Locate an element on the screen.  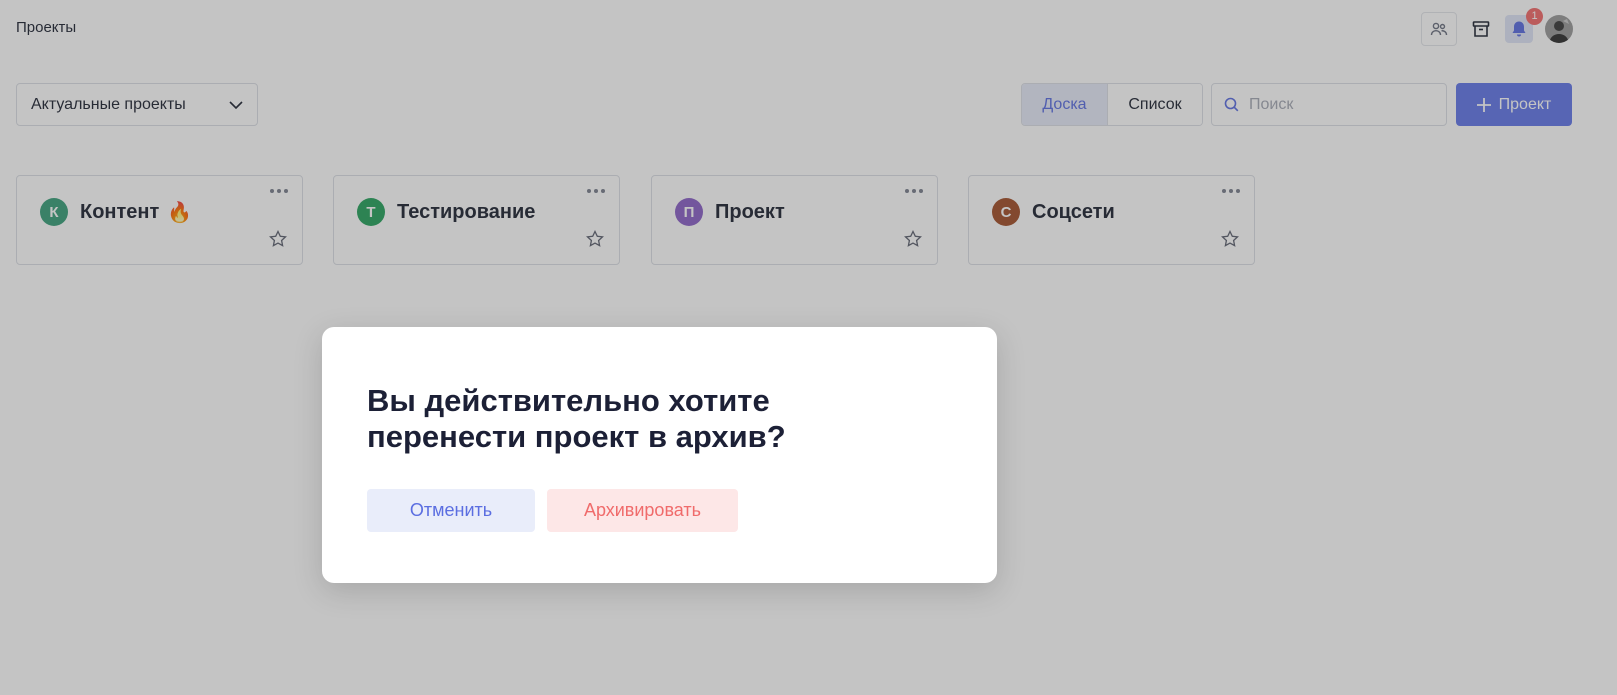
cancel-button: Отменить is located at coordinates (451, 510).